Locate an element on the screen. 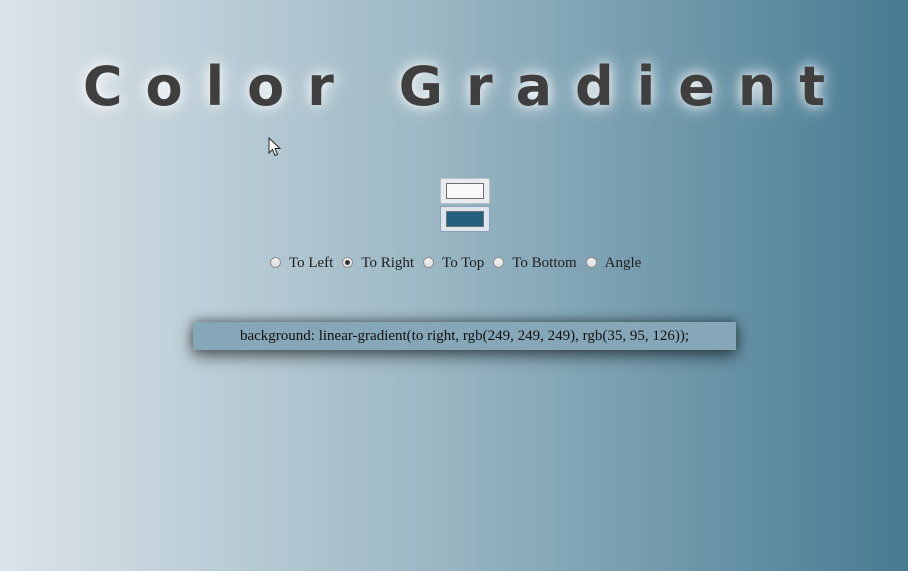  radio-label-to-bottom: To Bottom is located at coordinates (544, 262).